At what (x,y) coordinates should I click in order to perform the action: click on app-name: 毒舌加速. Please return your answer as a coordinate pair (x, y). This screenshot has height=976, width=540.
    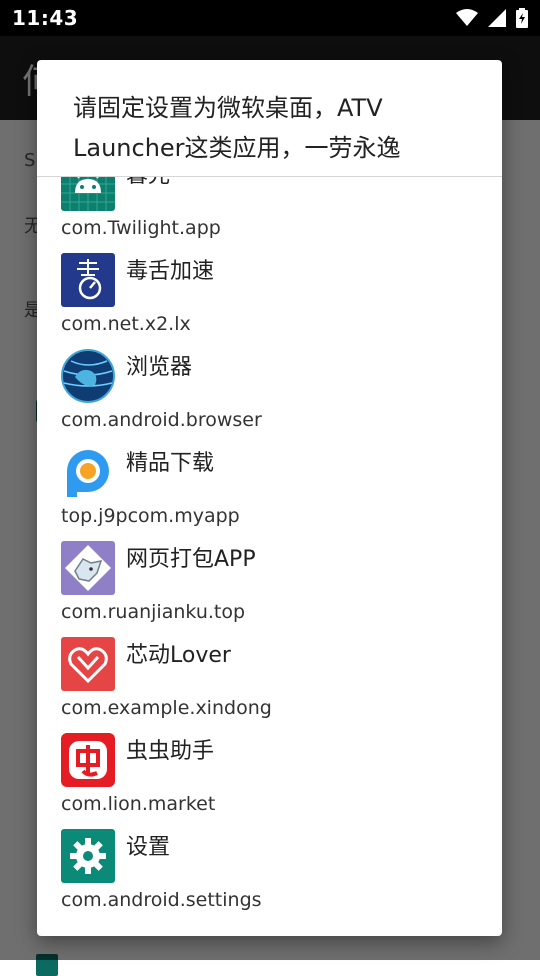
    Looking at the image, I should click on (170, 271).